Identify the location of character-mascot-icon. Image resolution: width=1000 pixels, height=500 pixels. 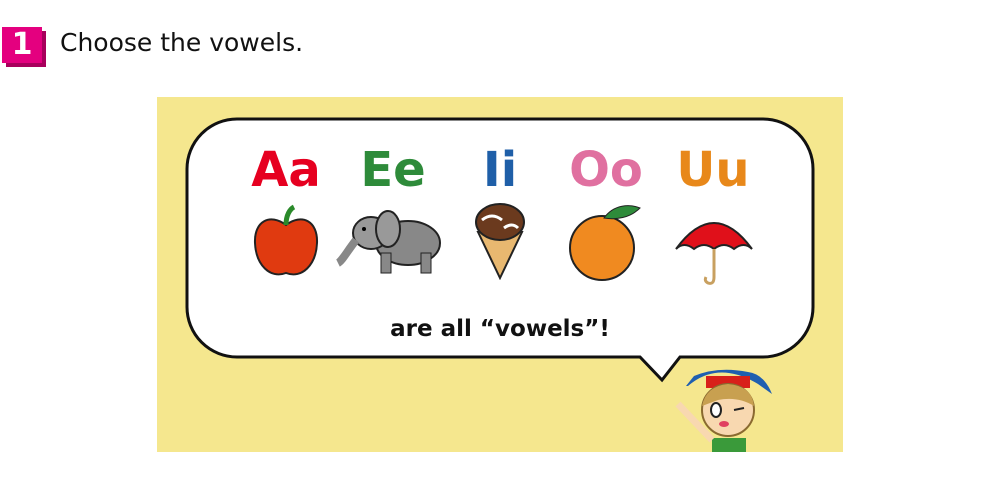
(723, 410).